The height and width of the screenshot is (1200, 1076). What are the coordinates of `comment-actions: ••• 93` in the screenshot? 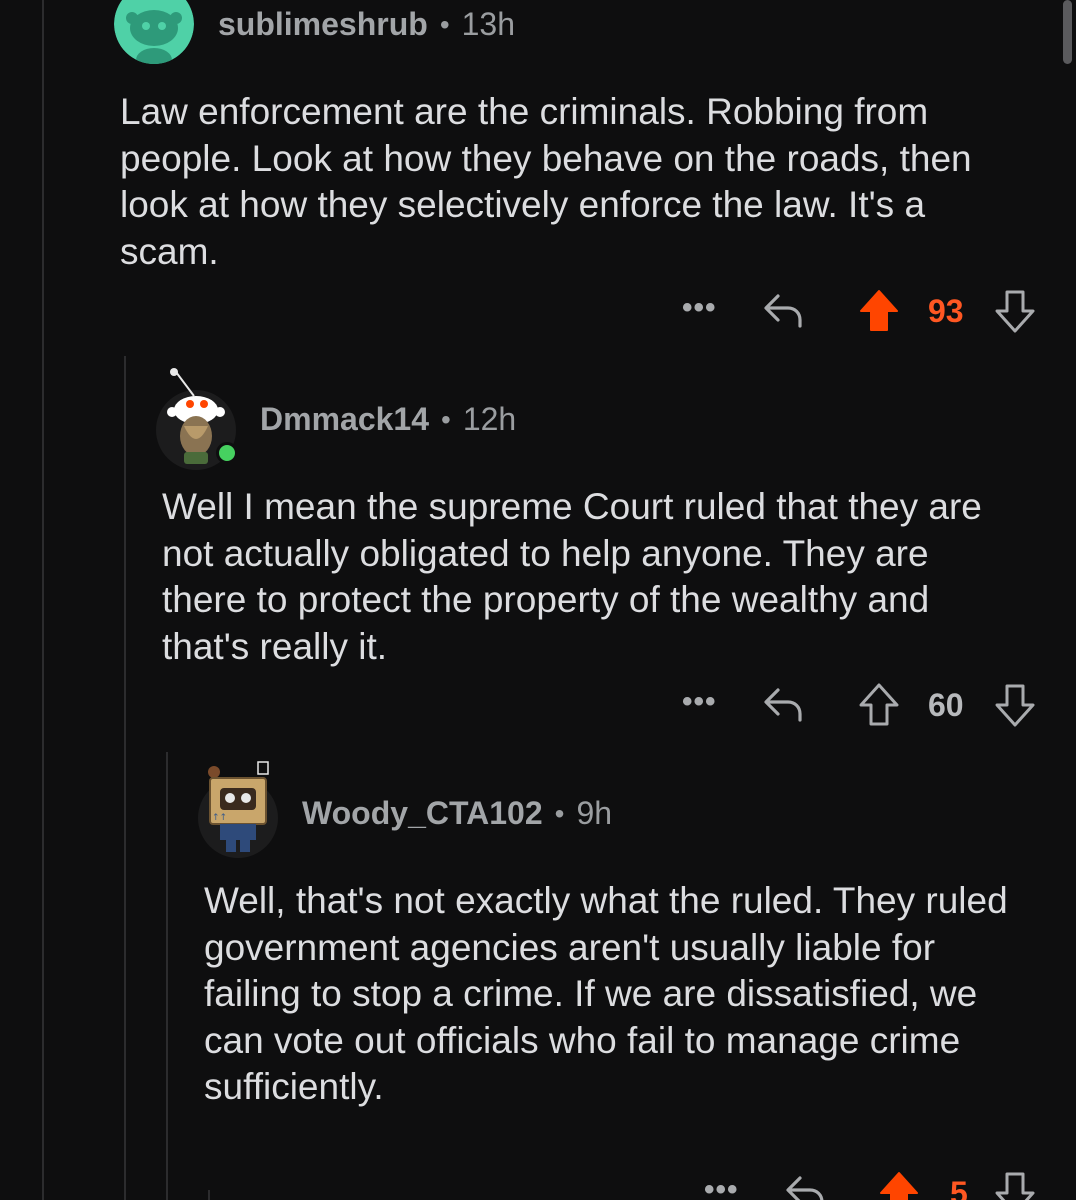 It's located at (860, 313).